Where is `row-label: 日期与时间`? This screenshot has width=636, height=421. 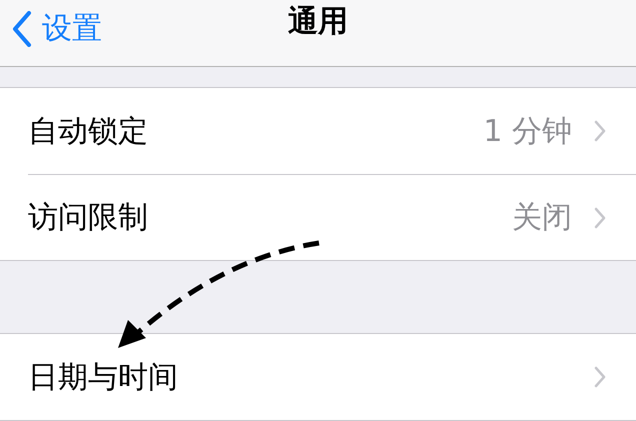
row-label: 日期与时间 is located at coordinates (103, 377).